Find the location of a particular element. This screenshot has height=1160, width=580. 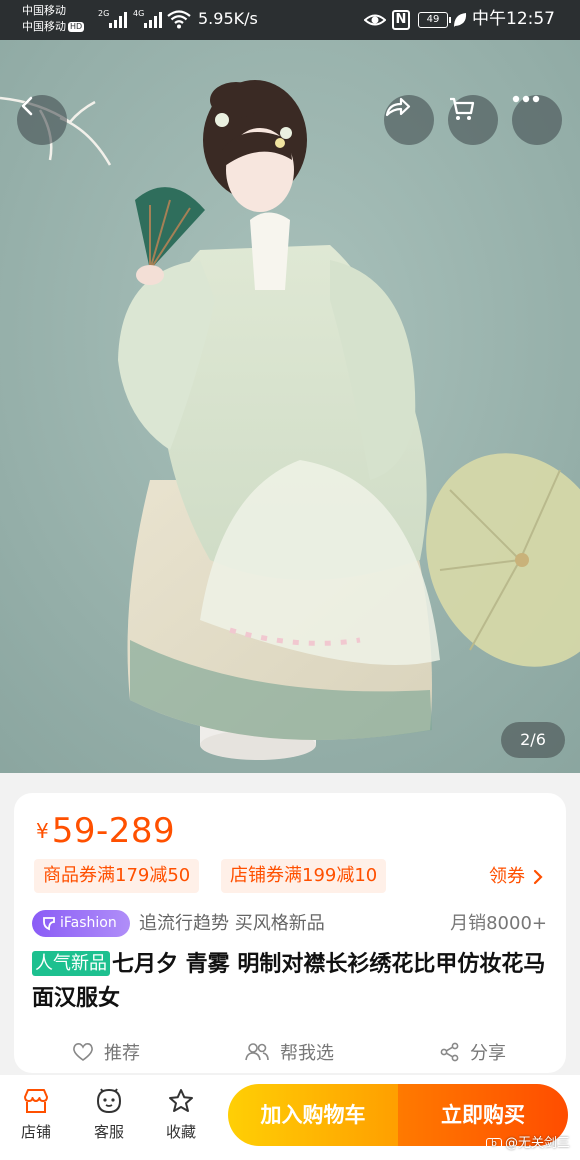

share-button is located at coordinates (409, 120).